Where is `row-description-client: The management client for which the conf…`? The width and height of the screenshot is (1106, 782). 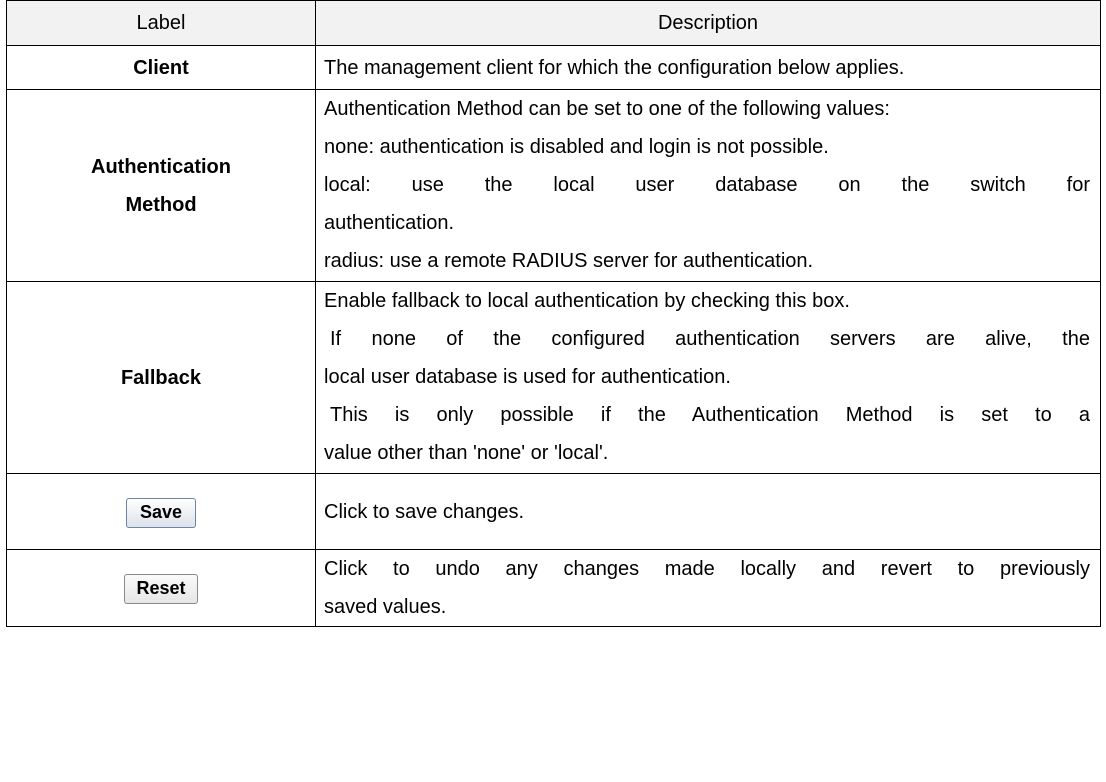 row-description-client: The management client for which the conf… is located at coordinates (708, 67).